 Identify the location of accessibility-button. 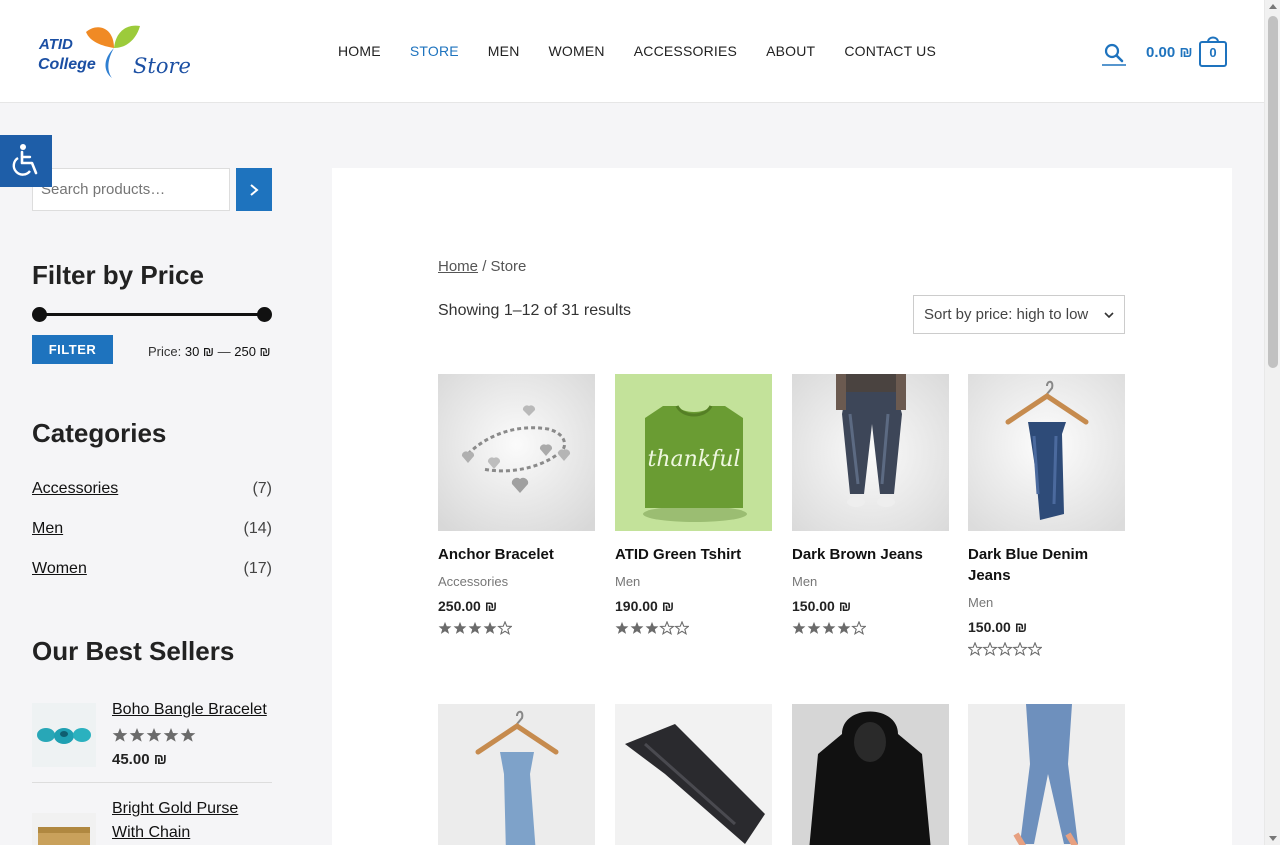
(26, 161).